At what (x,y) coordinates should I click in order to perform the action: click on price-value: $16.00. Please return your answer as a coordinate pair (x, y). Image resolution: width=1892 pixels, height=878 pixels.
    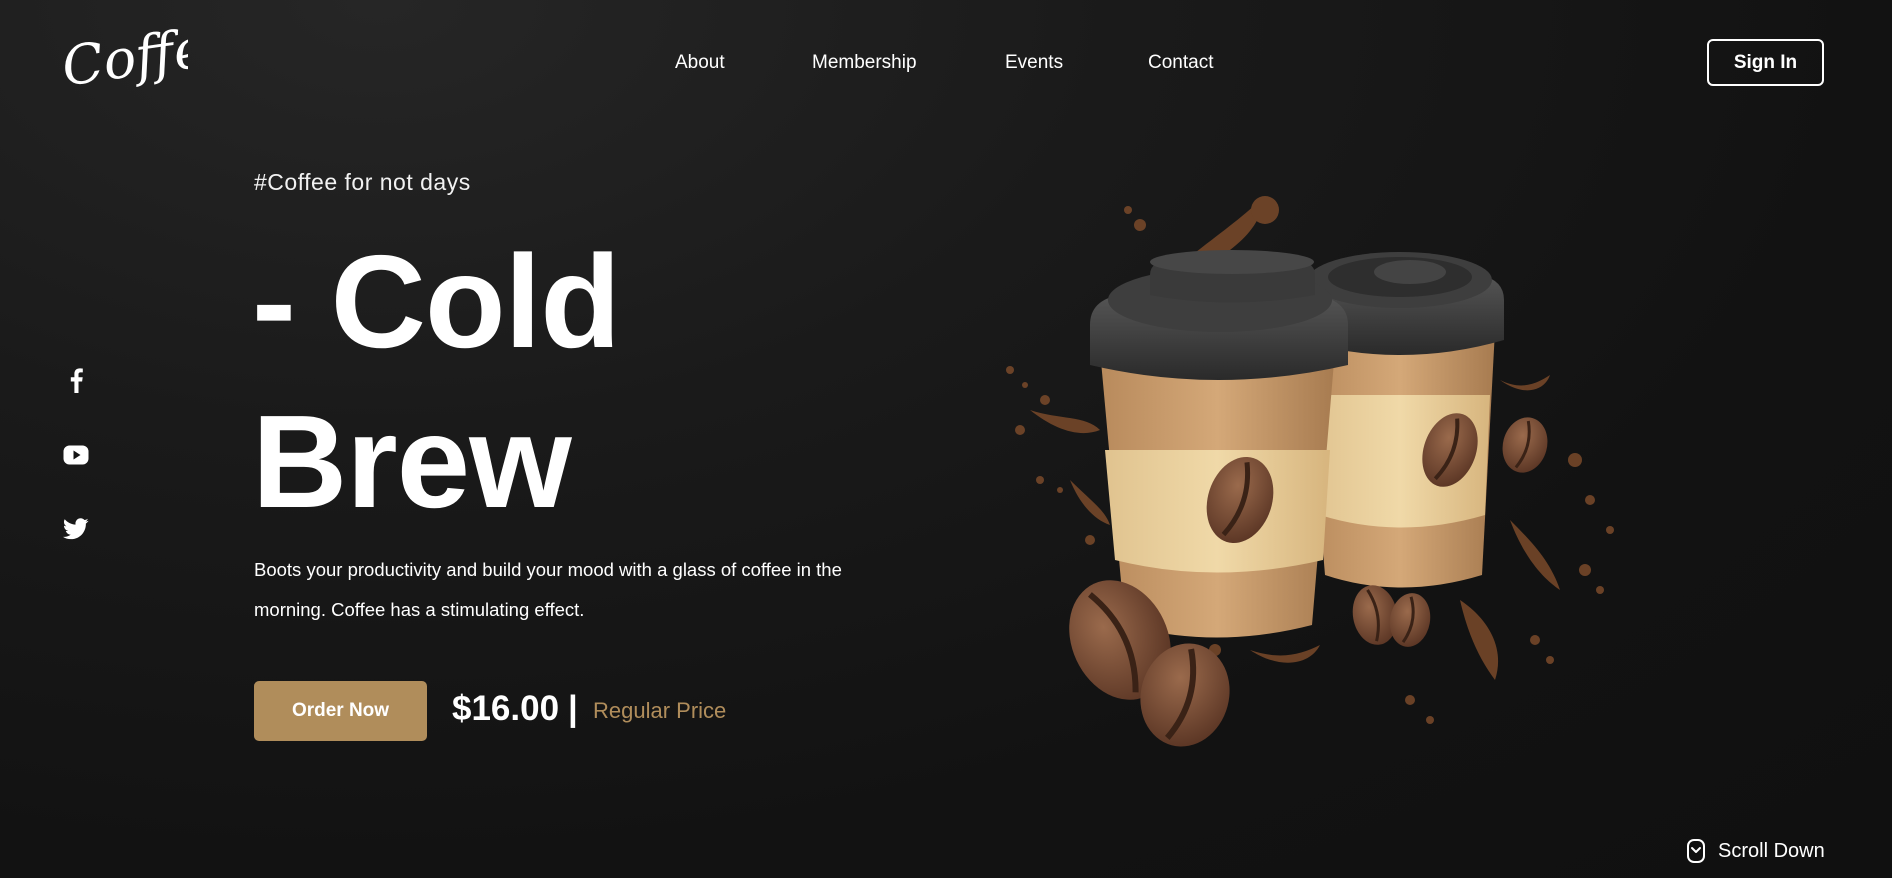
    Looking at the image, I should click on (506, 708).